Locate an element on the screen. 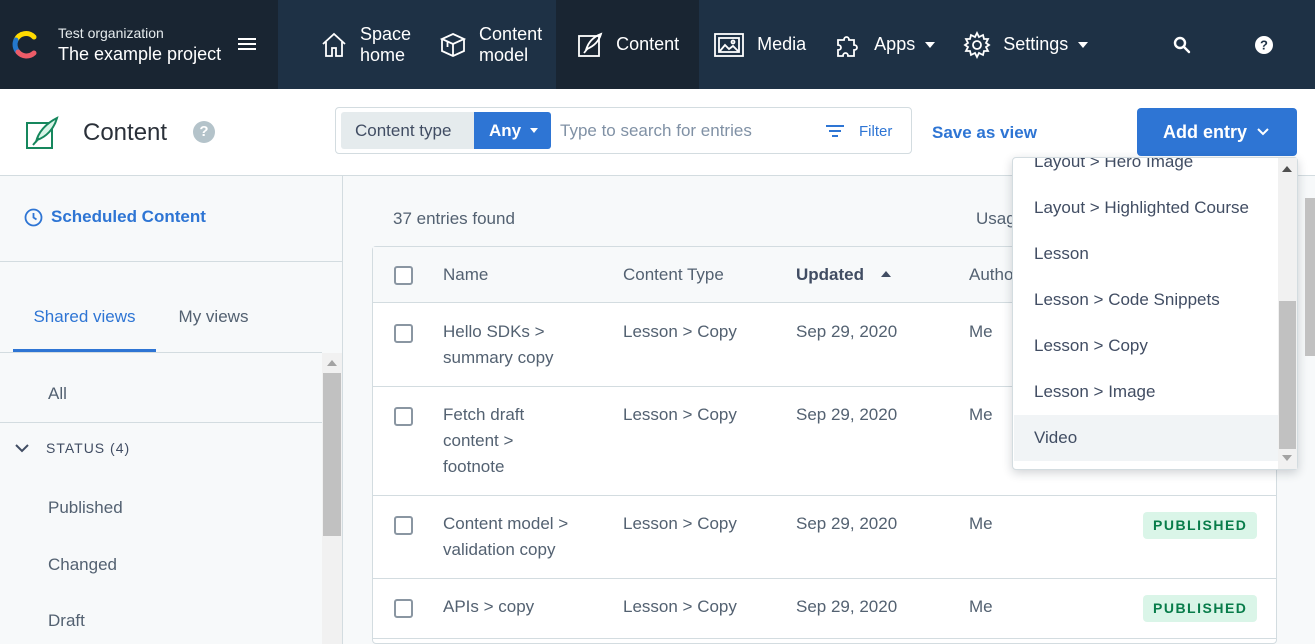  status-badge: PUBLISHED is located at coordinates (1200, 525).